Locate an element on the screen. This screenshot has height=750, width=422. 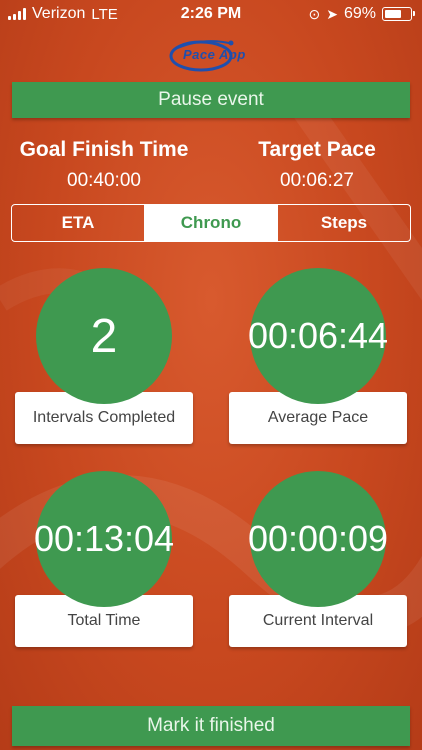
target-pace-label: Target Pace is located at coordinates (317, 149).